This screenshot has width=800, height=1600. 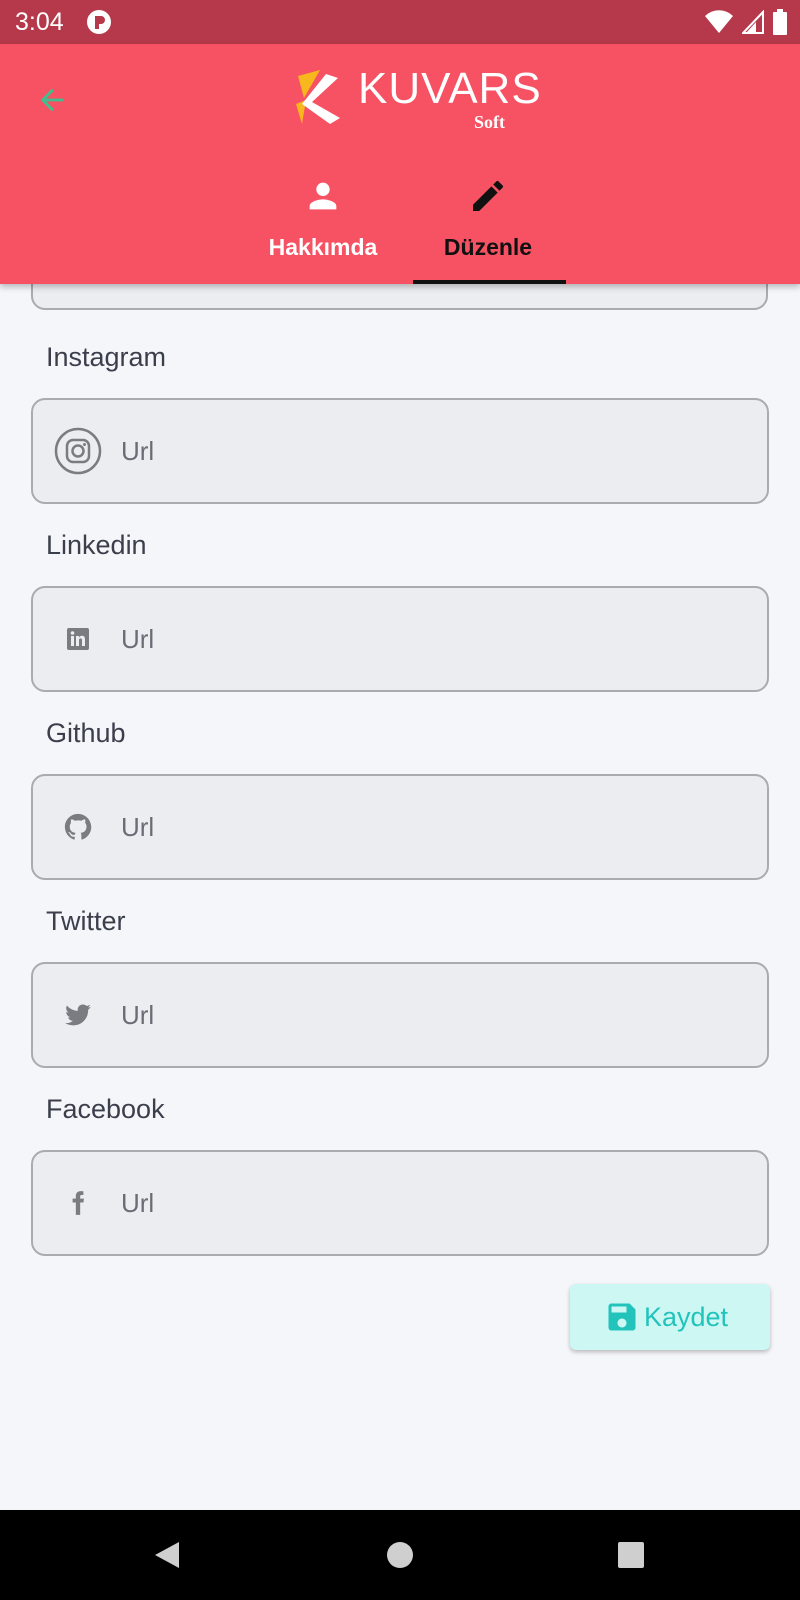 What do you see at coordinates (78, 451) in the screenshot?
I see `instagram-icon` at bounding box center [78, 451].